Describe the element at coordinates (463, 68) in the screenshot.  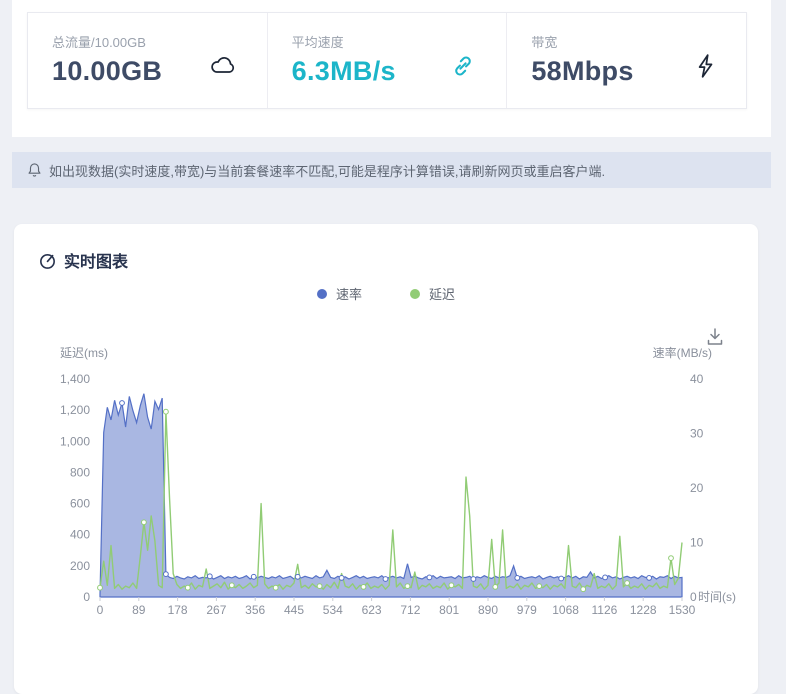
I see `link-icon` at that location.